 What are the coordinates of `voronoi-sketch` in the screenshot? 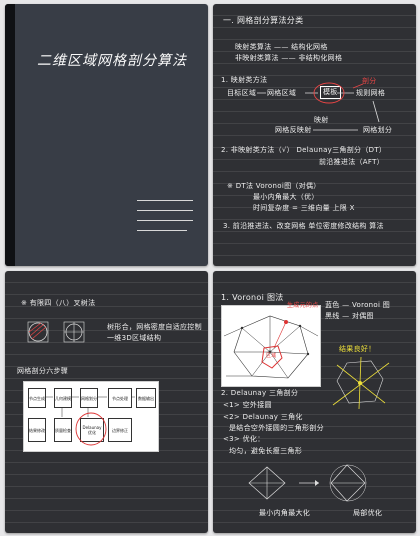 It's located at (271, 347).